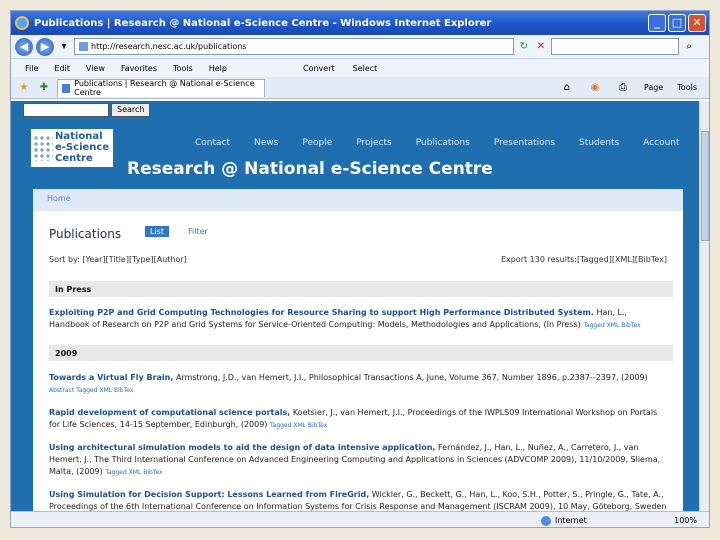 Image resolution: width=720 pixels, height=540 pixels. Describe the element at coordinates (615, 46) in the screenshot. I see `browser-search-input` at that location.